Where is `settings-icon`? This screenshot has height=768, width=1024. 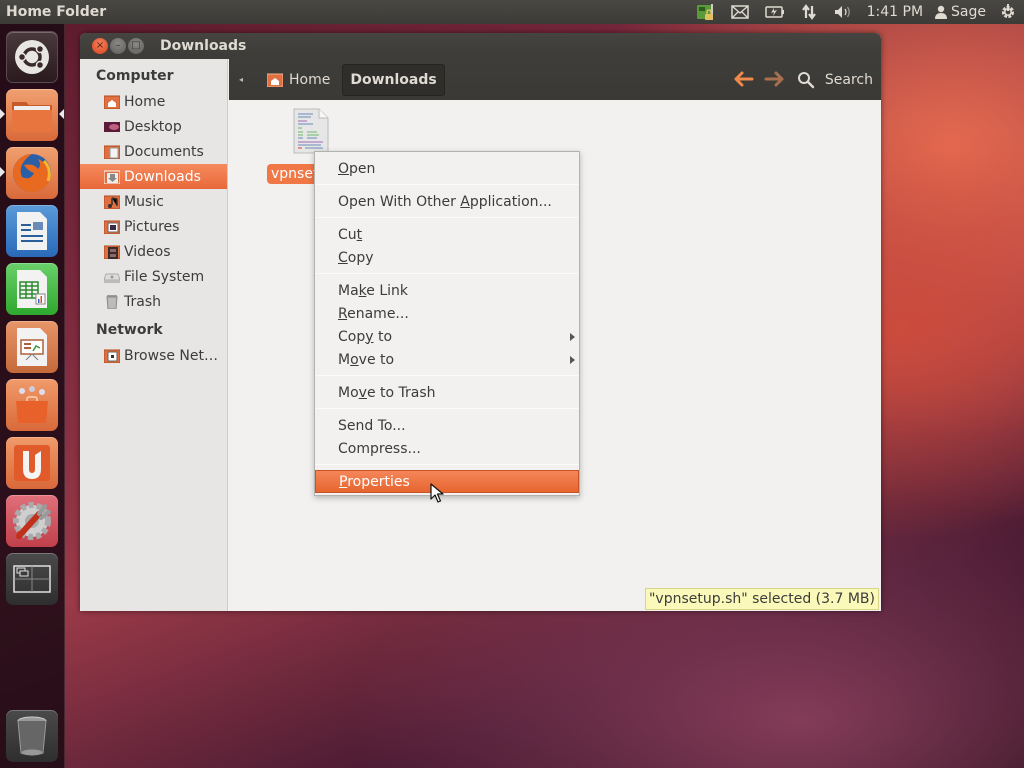
settings-icon is located at coordinates (32, 521).